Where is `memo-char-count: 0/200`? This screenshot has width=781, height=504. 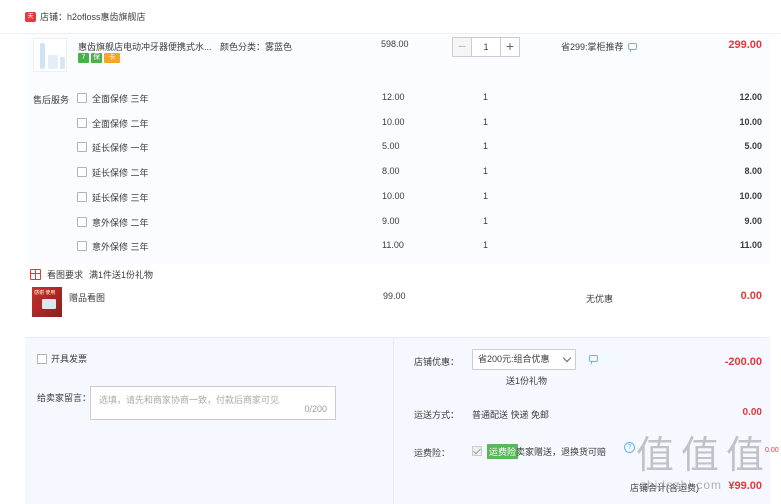
memo-char-count: 0/200 is located at coordinates (315, 409).